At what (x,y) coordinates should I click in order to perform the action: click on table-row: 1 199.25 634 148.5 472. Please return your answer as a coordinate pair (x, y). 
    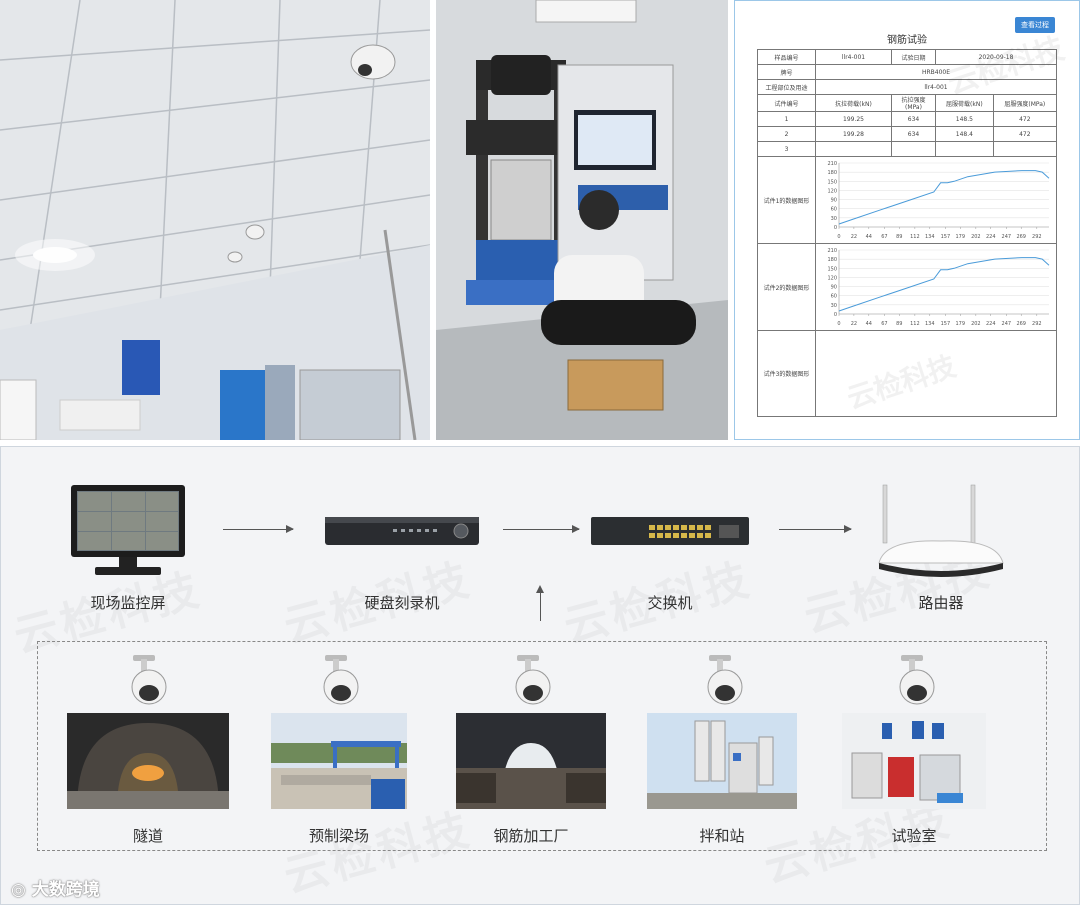
    Looking at the image, I should click on (907, 119).